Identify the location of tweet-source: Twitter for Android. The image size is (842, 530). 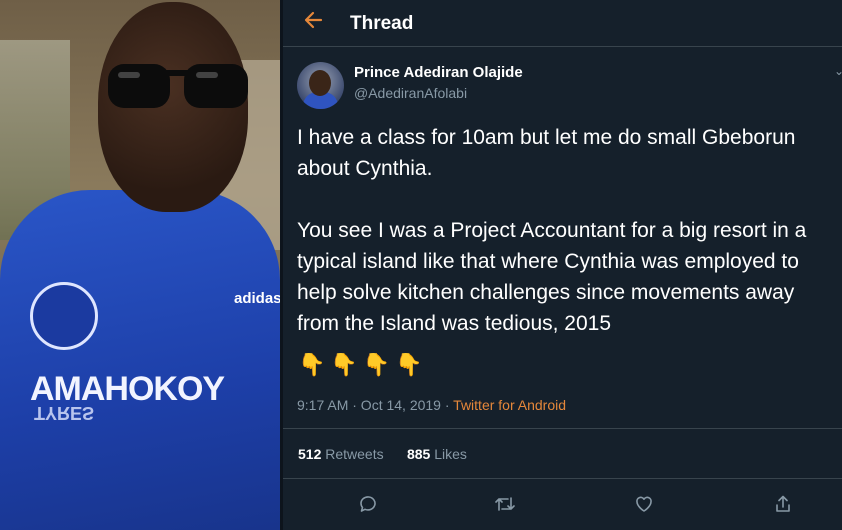
(509, 405).